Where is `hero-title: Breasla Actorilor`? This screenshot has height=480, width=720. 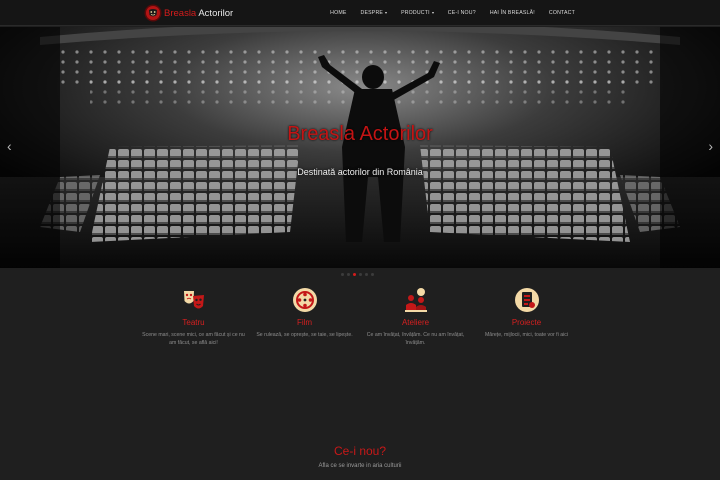
hero-title: Breasla Actorilor is located at coordinates (360, 134).